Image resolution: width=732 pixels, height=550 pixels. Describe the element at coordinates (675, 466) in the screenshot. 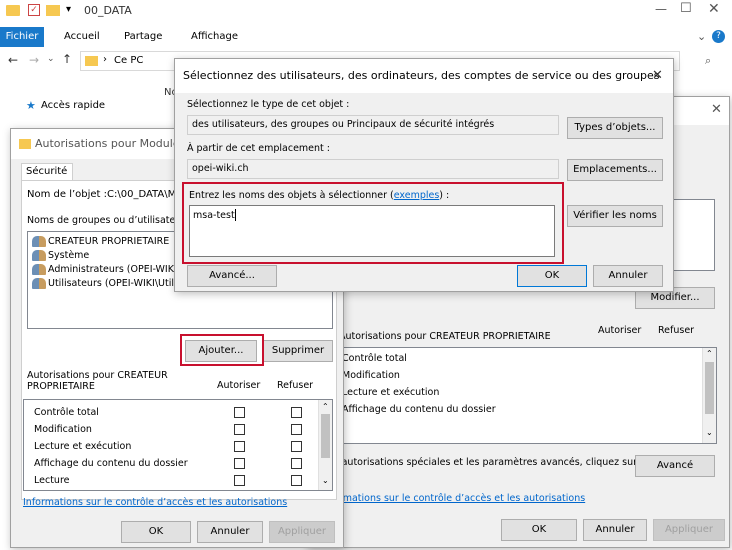

I see `properties-advanced-button: Avancé` at that location.